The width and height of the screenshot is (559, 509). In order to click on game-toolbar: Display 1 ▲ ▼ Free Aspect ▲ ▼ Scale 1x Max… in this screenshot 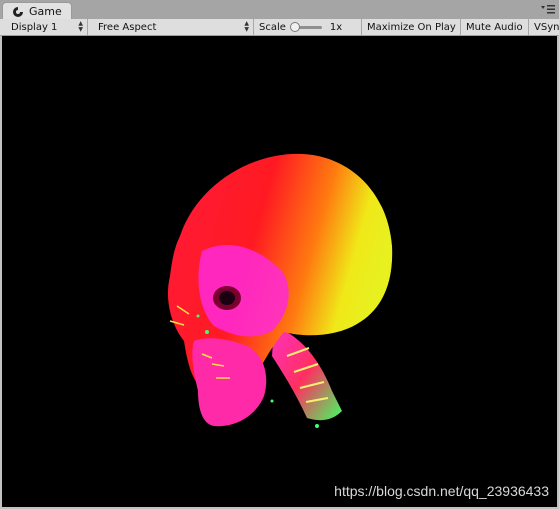, I will do `click(279, 27)`.